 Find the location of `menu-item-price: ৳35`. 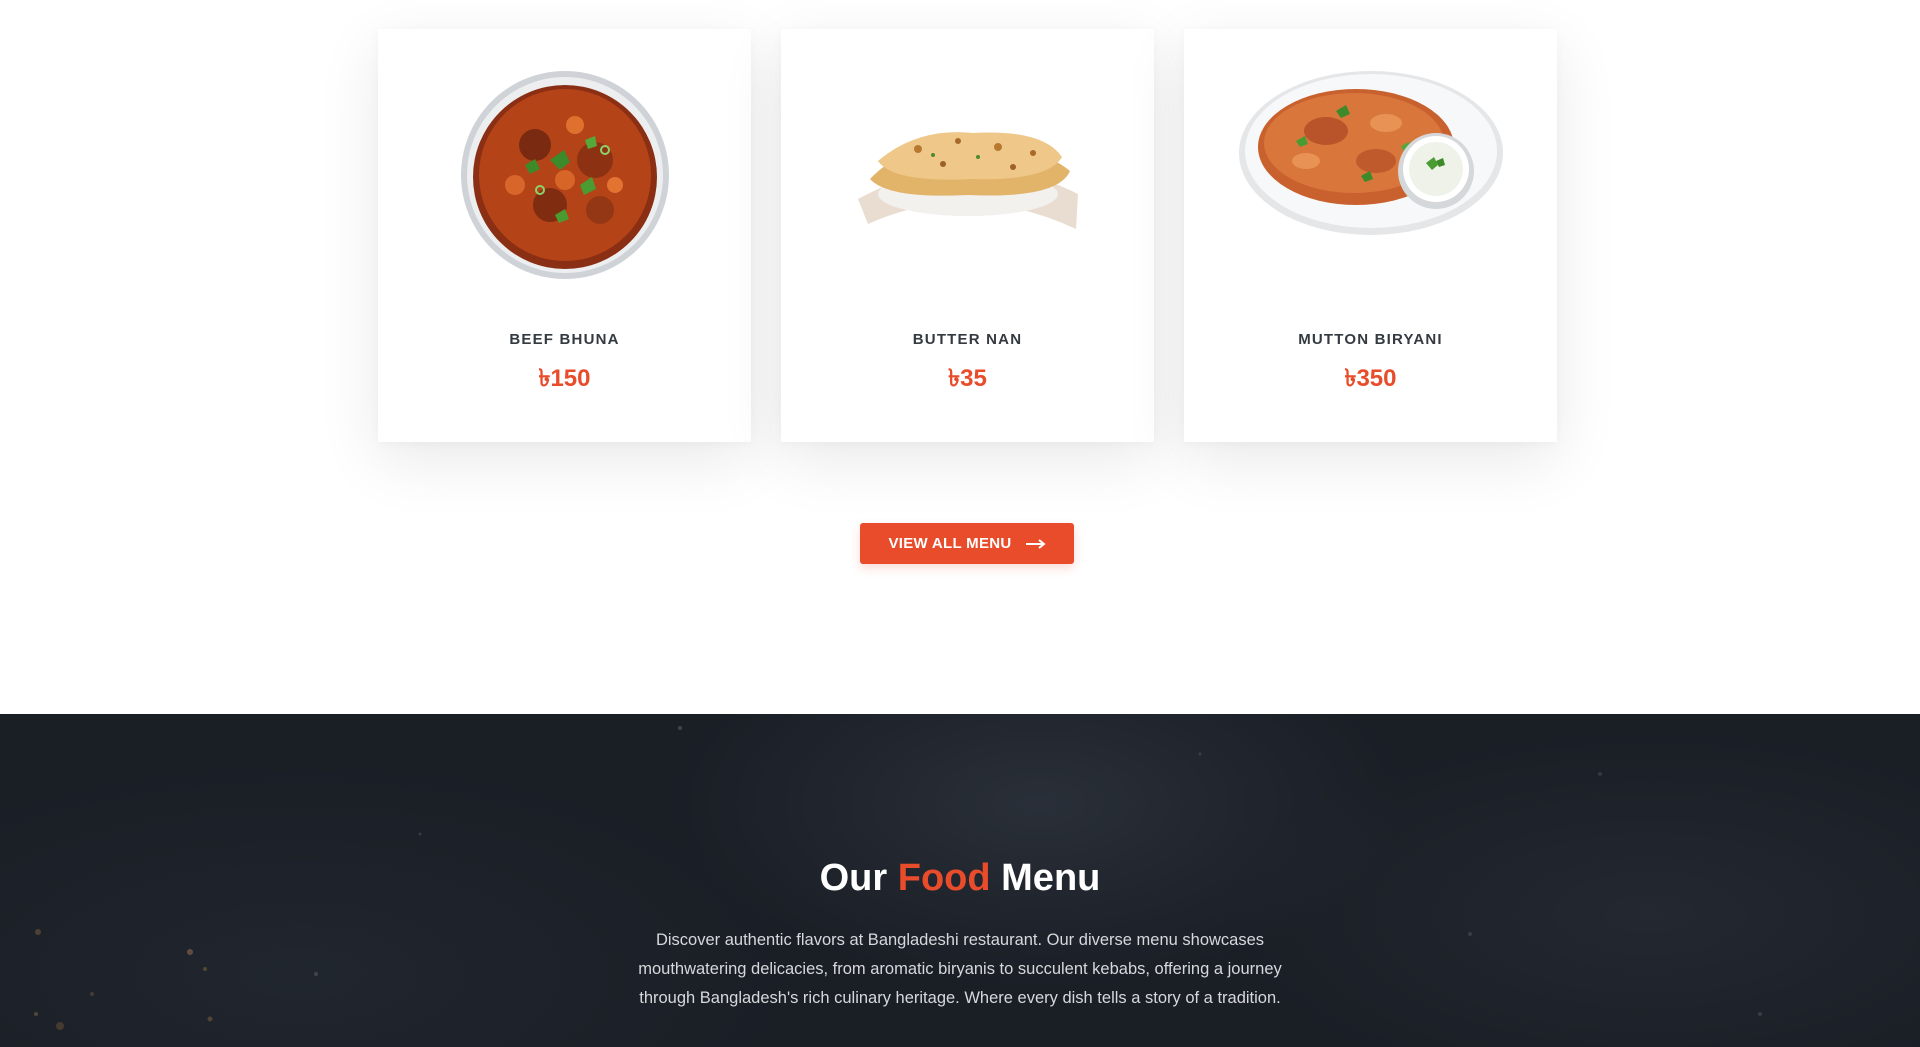

menu-item-price: ৳35 is located at coordinates (967, 378).